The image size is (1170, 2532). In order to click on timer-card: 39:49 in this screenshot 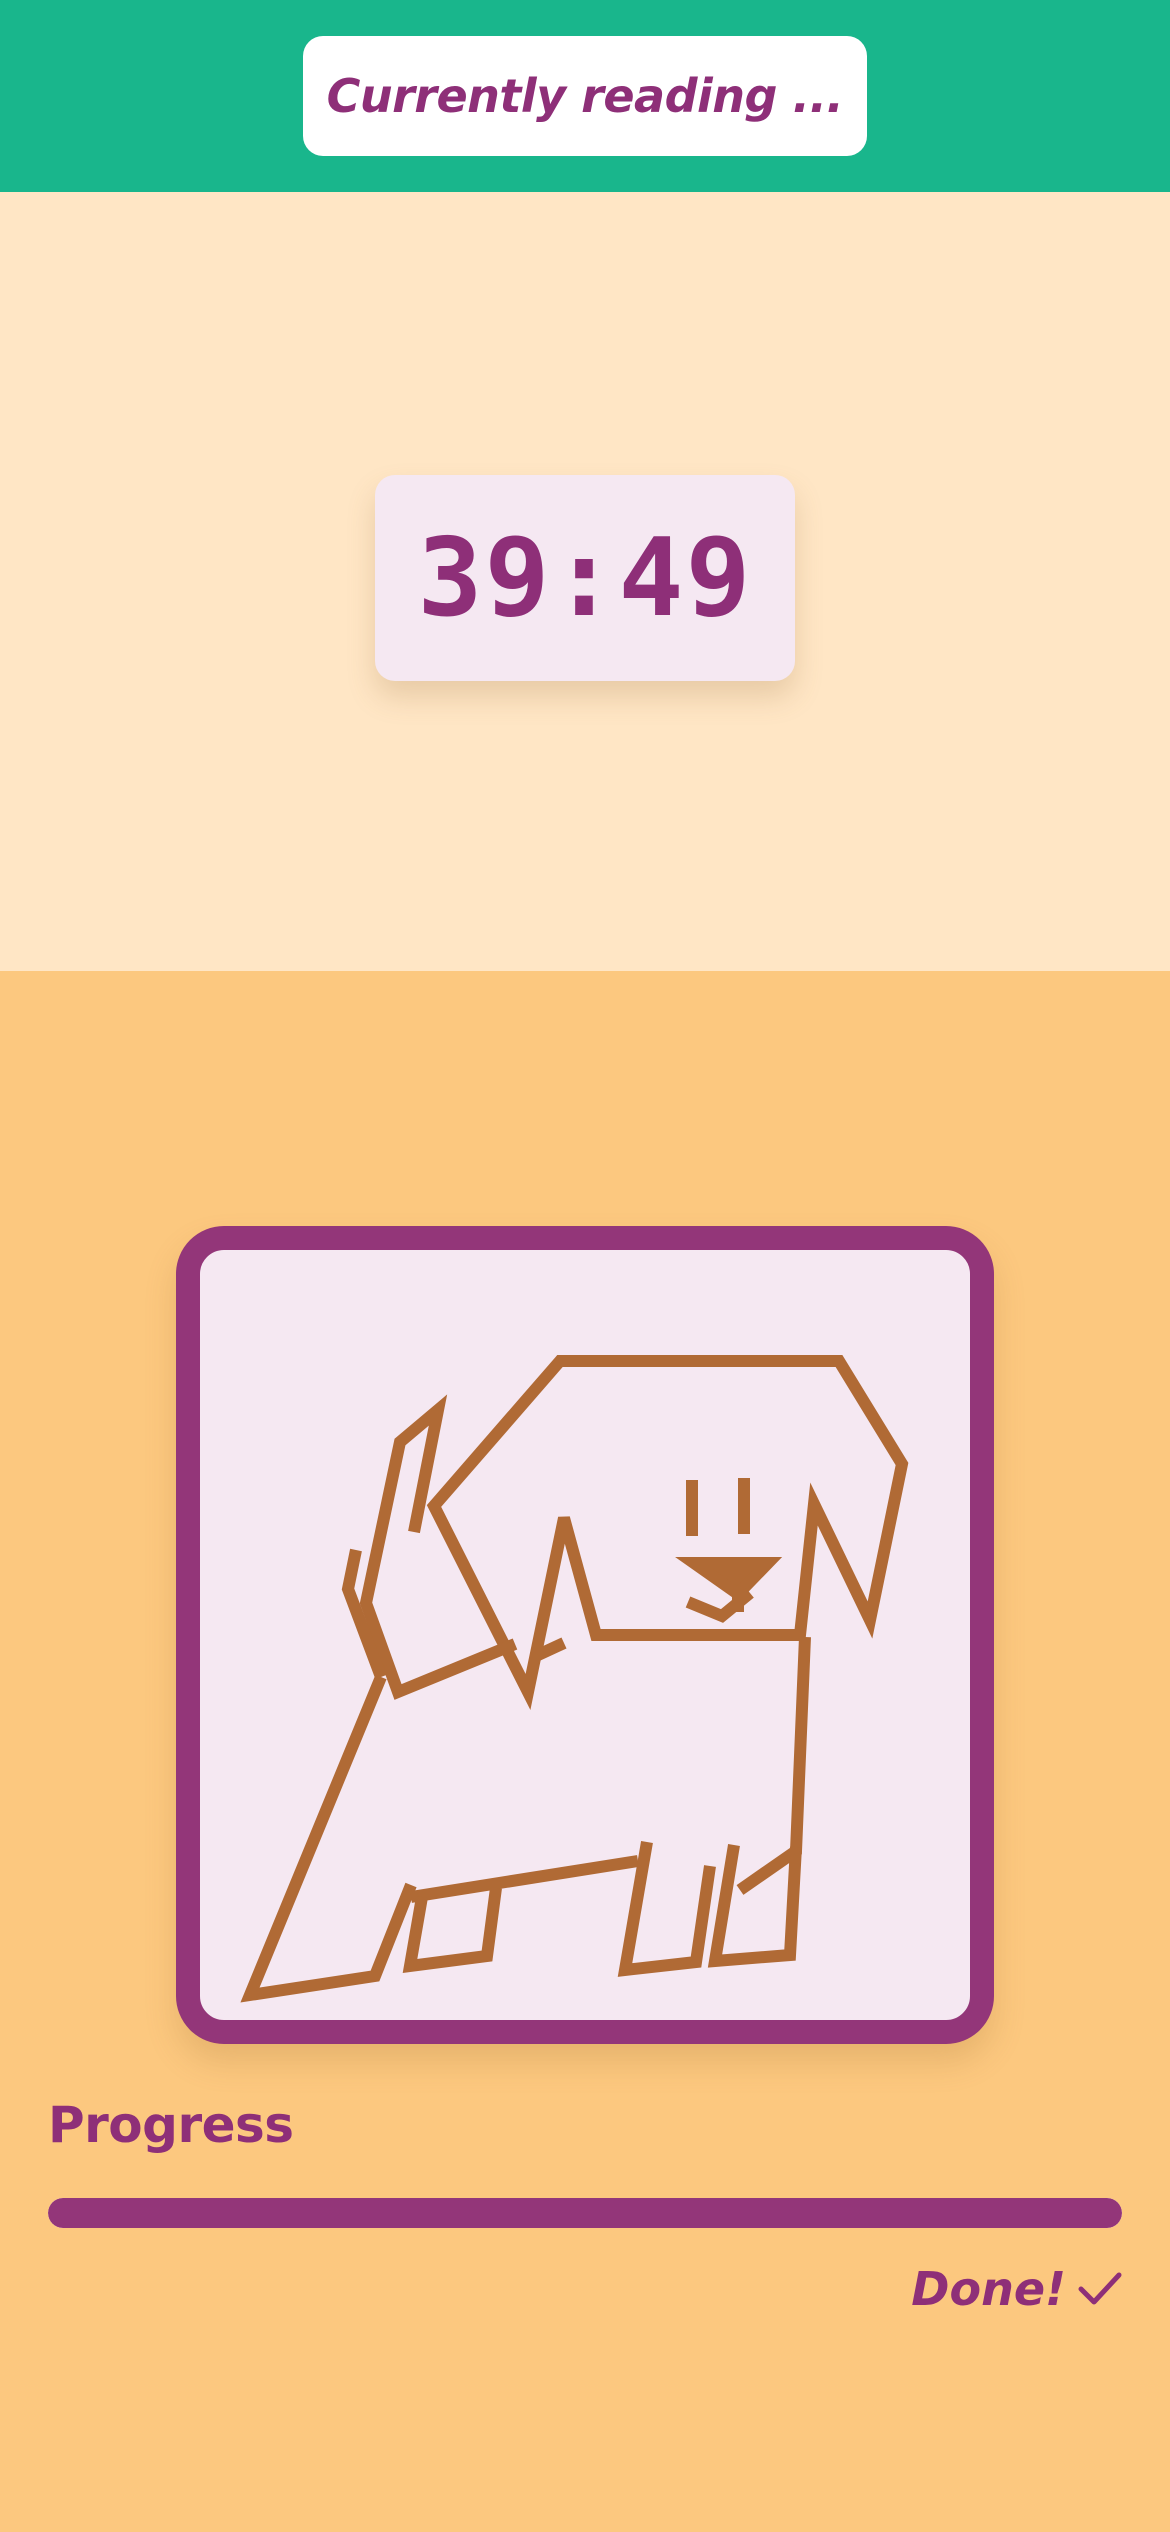, I will do `click(585, 578)`.